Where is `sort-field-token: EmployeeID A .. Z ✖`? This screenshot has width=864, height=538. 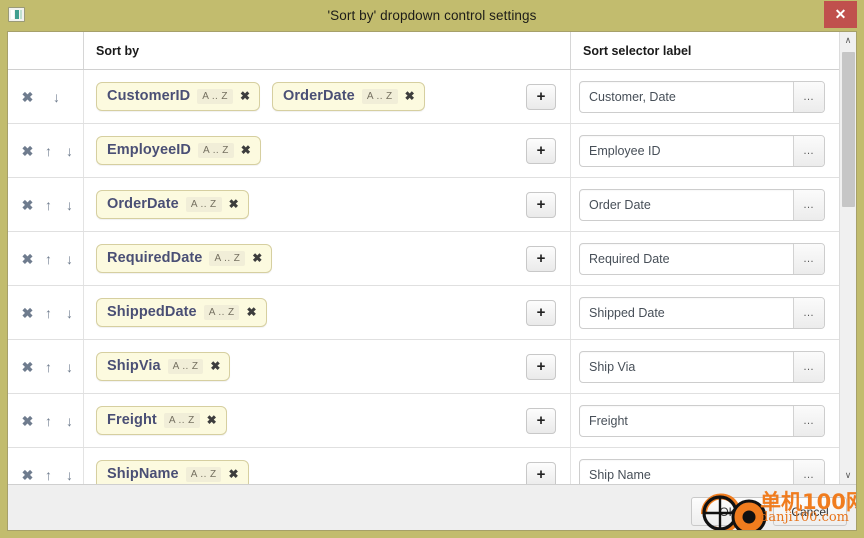
sort-field-token: EmployeeID A .. Z ✖ is located at coordinates (178, 150).